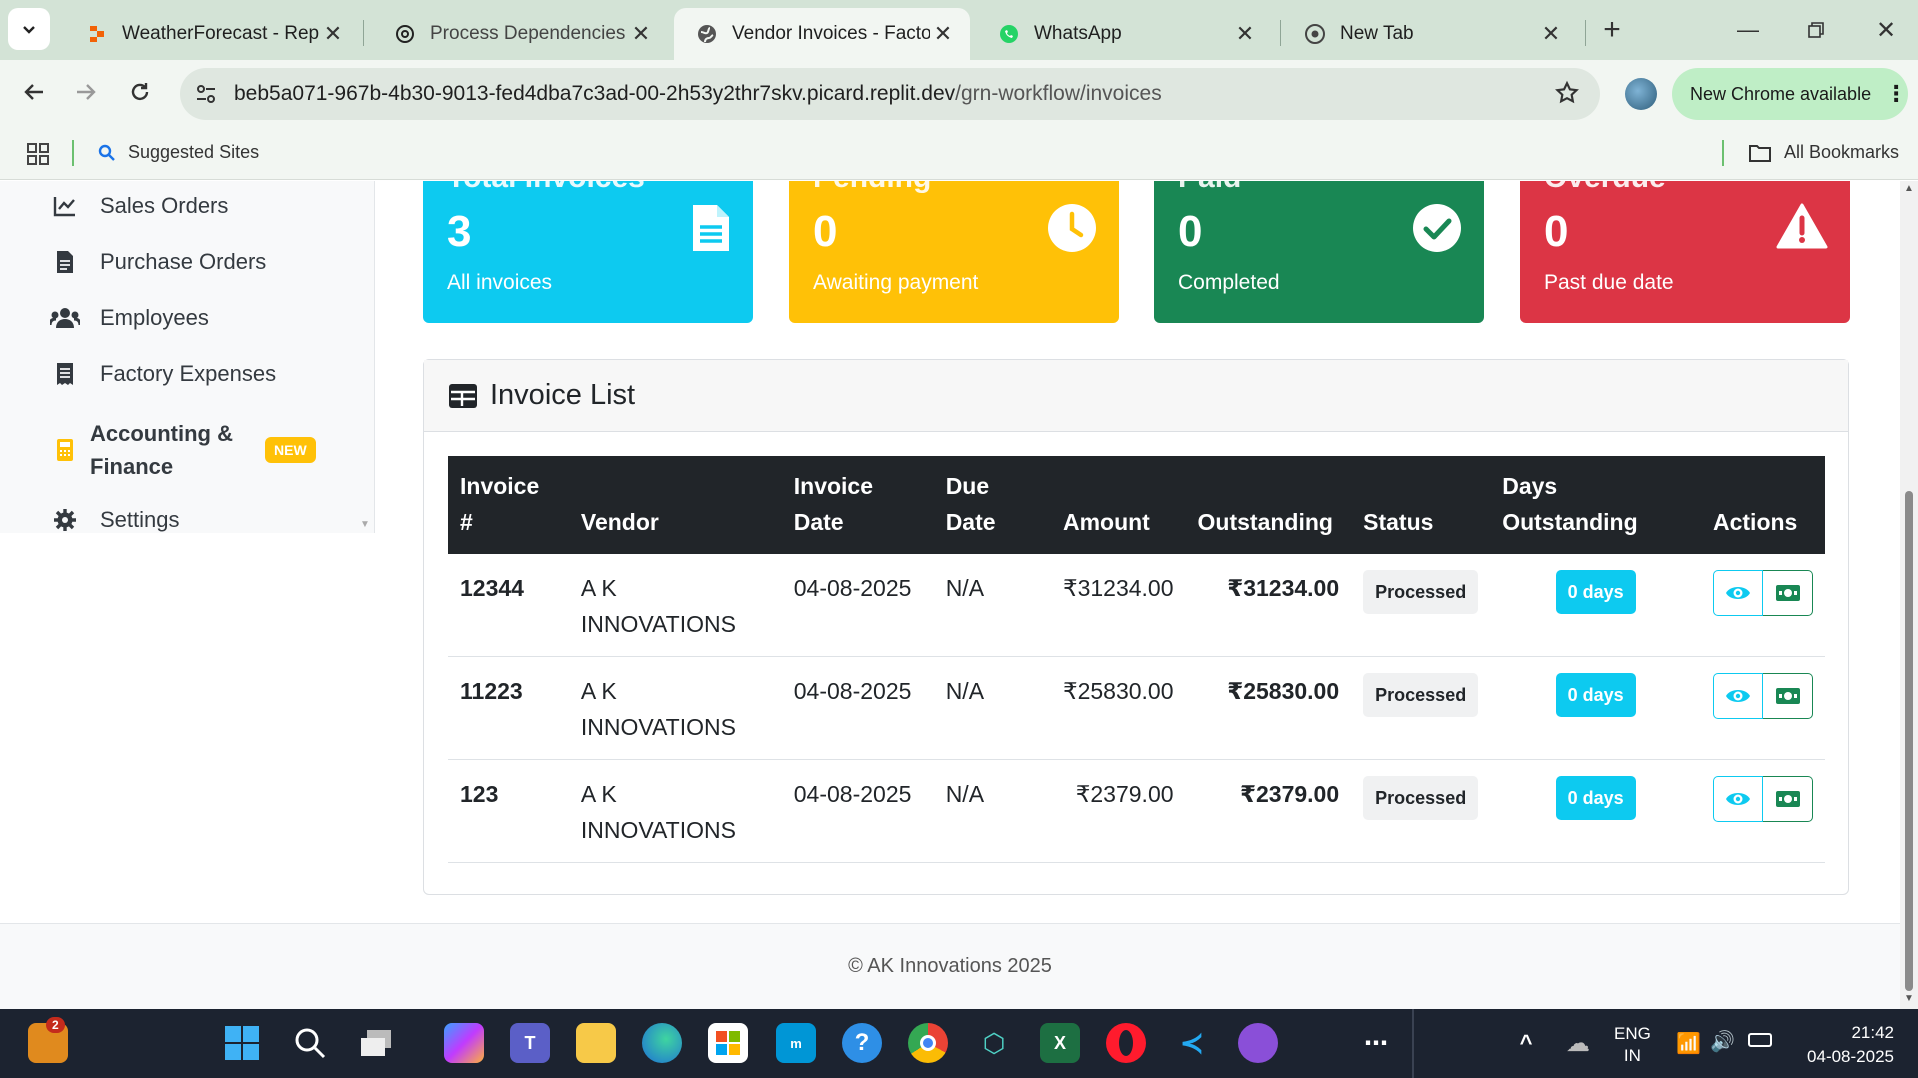  What do you see at coordinates (796, 1043) in the screenshot?
I see `myhp-icon: m` at bounding box center [796, 1043].